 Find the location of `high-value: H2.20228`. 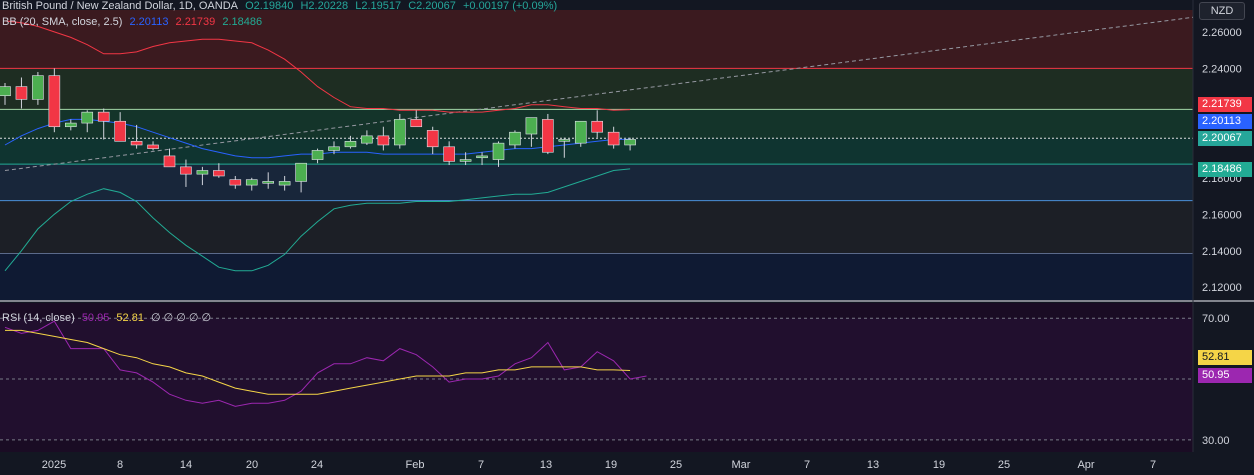

high-value: H2.20228 is located at coordinates (324, 6).